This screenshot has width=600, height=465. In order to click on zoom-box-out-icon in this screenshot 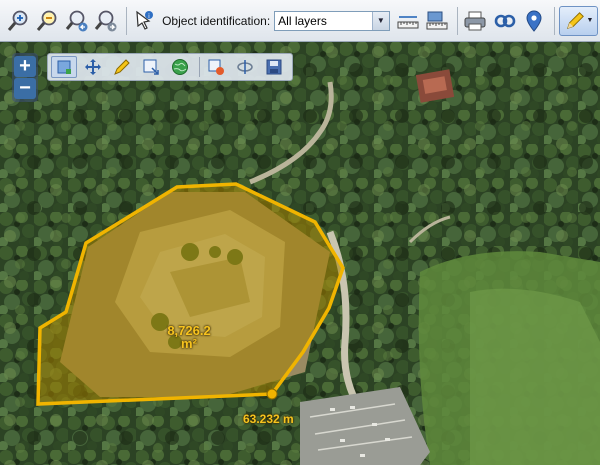, I will do `click(46, 20)`.